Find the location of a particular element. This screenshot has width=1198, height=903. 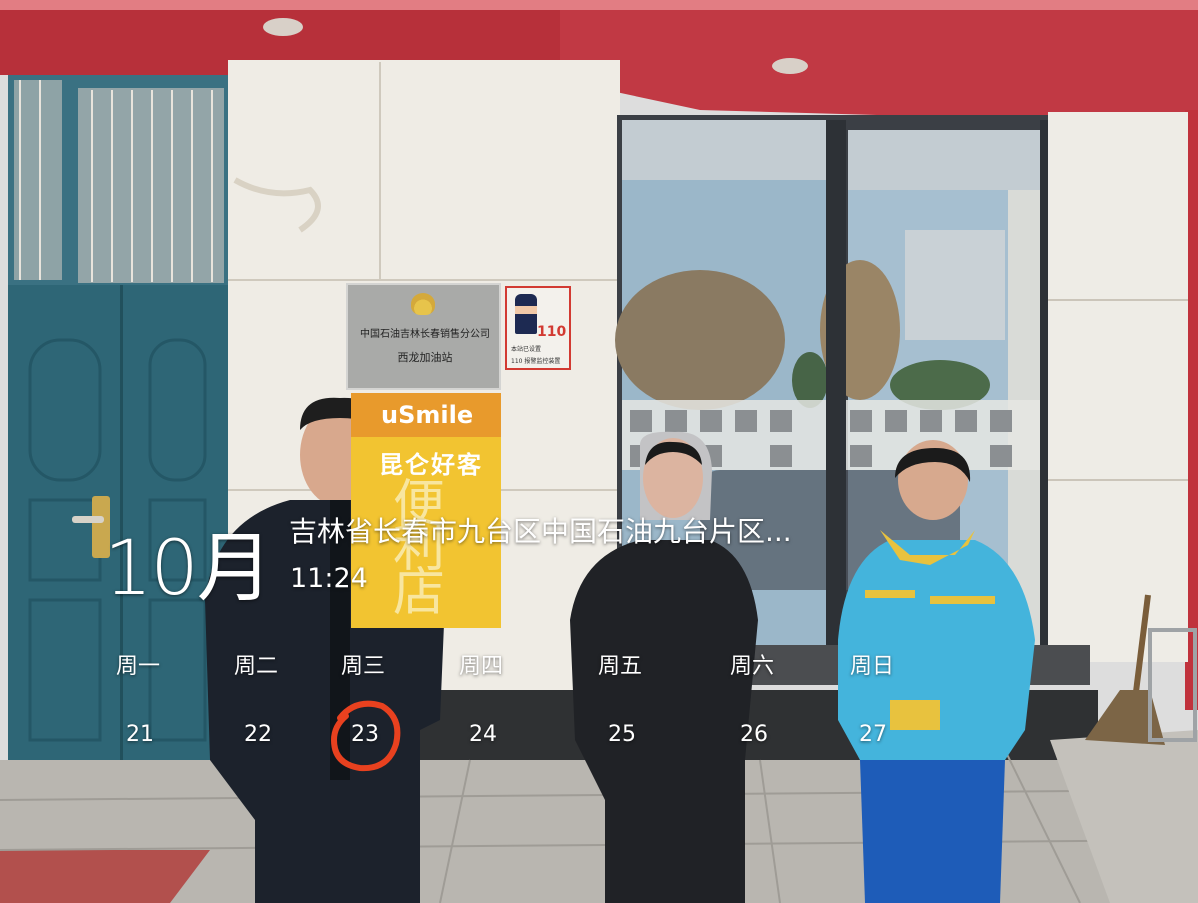

watermark-time: 11:24 is located at coordinates (329, 578).